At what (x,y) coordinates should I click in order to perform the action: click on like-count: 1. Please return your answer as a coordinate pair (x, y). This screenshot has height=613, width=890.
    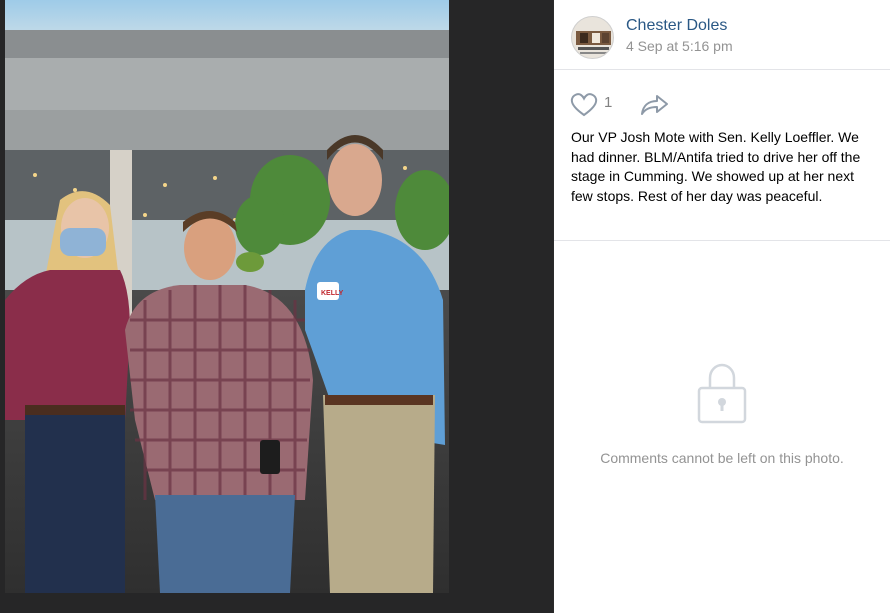
    Looking at the image, I should click on (608, 102).